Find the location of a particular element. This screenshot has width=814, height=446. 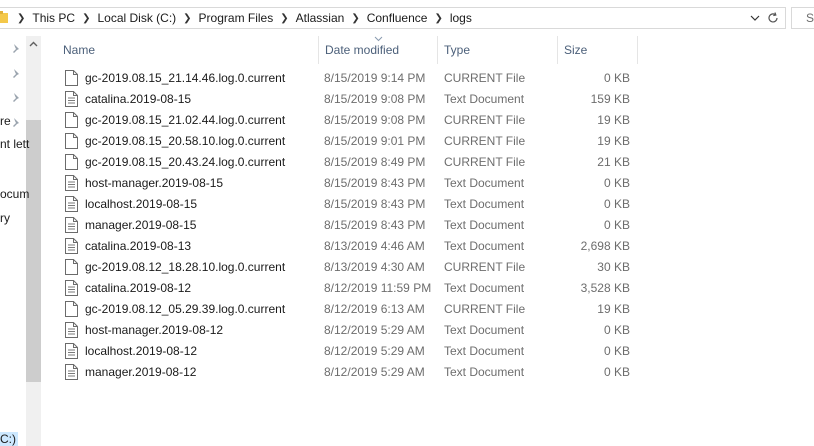

file-name: gc-2019.08.15_21.14.46.log.0.current is located at coordinates (185, 78).